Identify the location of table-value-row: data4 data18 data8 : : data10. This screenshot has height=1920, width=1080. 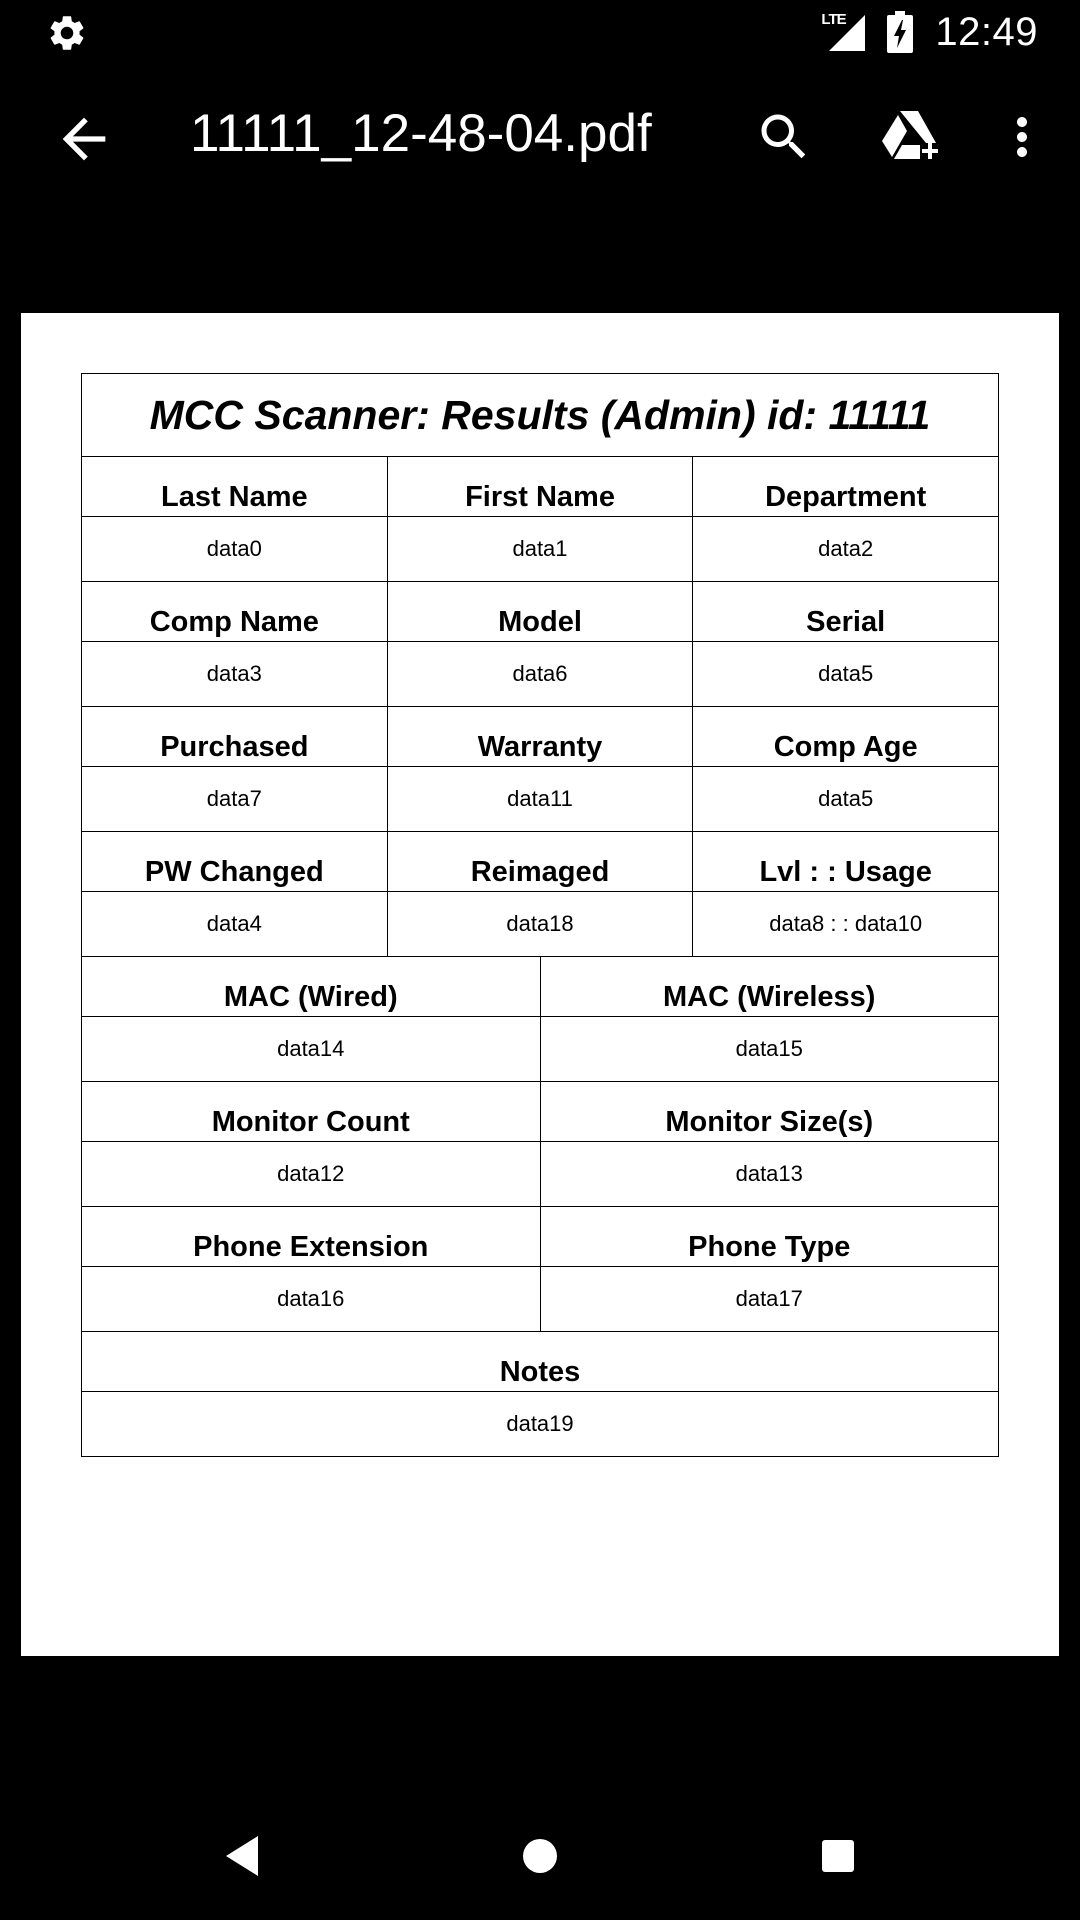
(540, 923).